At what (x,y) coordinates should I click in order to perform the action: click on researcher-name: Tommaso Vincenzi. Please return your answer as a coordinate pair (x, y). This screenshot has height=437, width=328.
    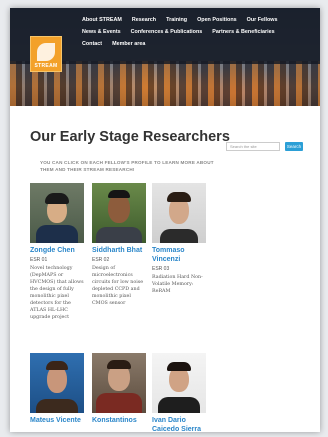
    Looking at the image, I should click on (180, 255).